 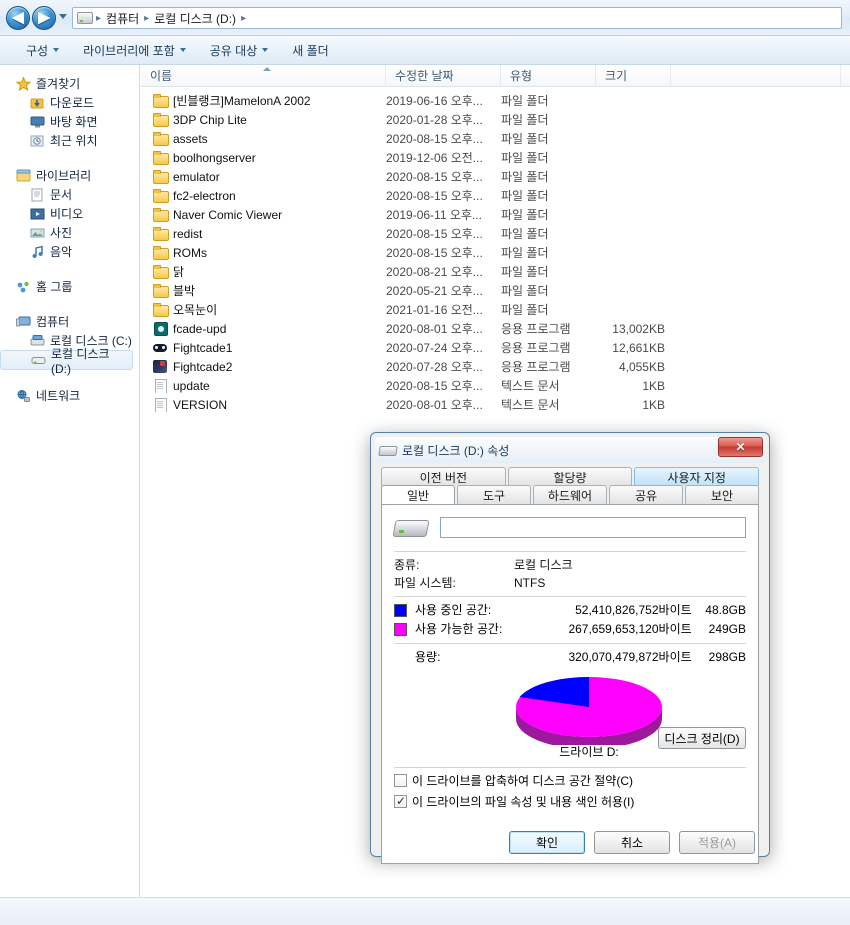 What do you see at coordinates (44, 18) in the screenshot?
I see `forward-button: ▶` at bounding box center [44, 18].